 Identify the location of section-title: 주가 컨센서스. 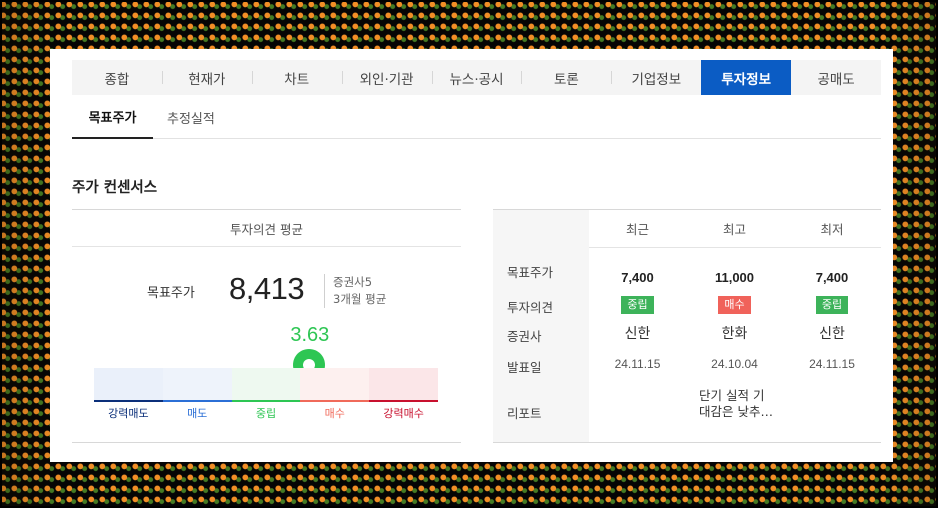
(115, 188).